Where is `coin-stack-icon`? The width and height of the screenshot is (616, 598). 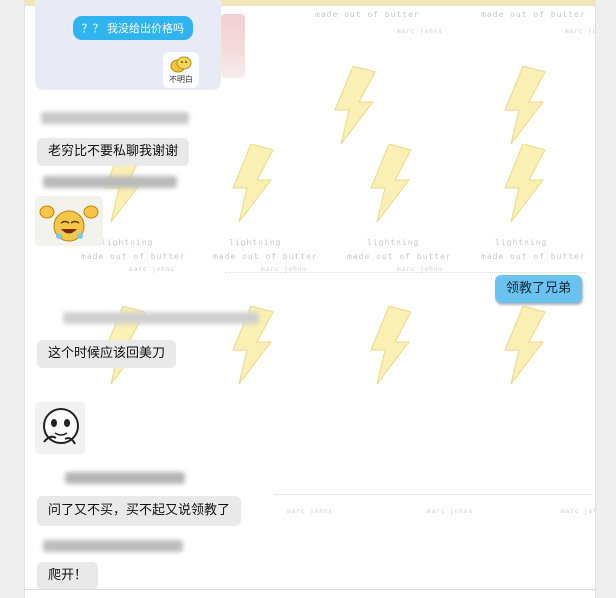 coin-stack-icon is located at coordinates (181, 64).